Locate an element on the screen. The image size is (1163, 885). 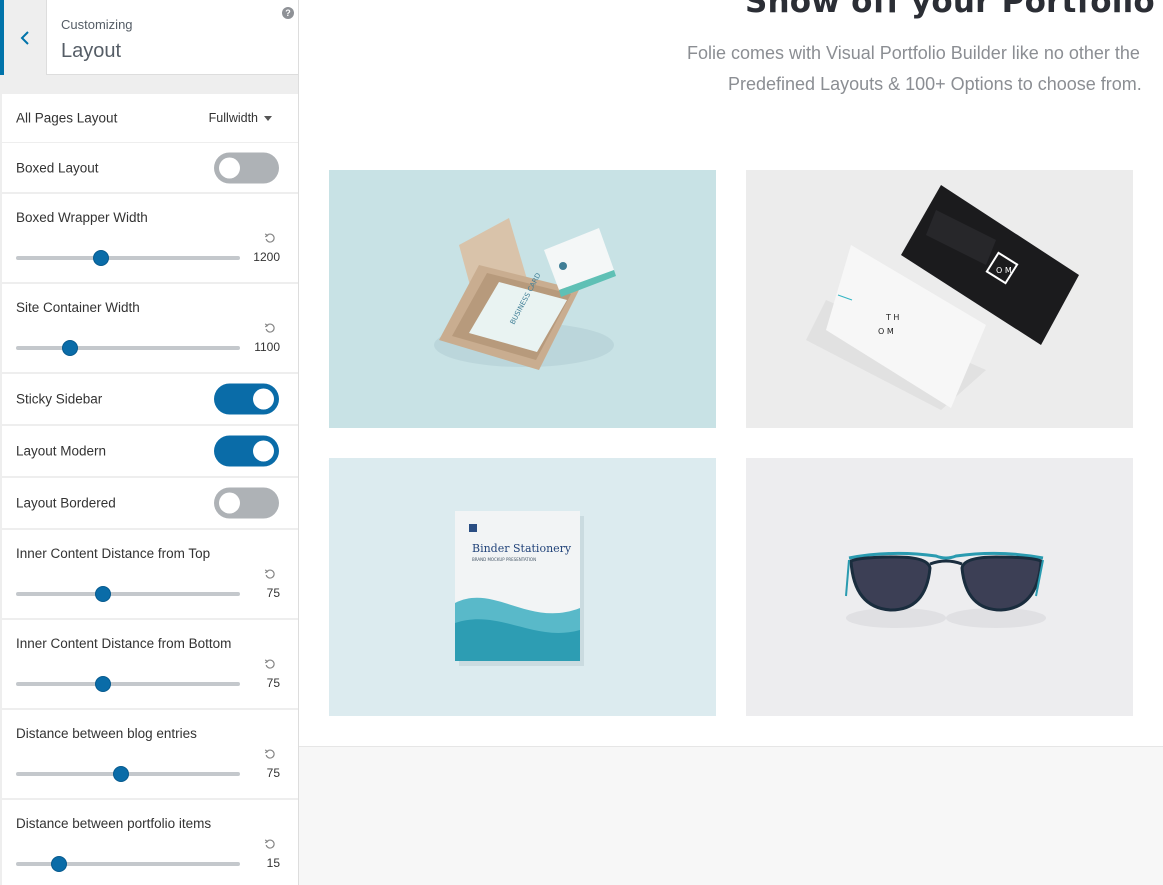
control-blog-distance: Distance between blog entries 75 is located at coordinates (150, 754).